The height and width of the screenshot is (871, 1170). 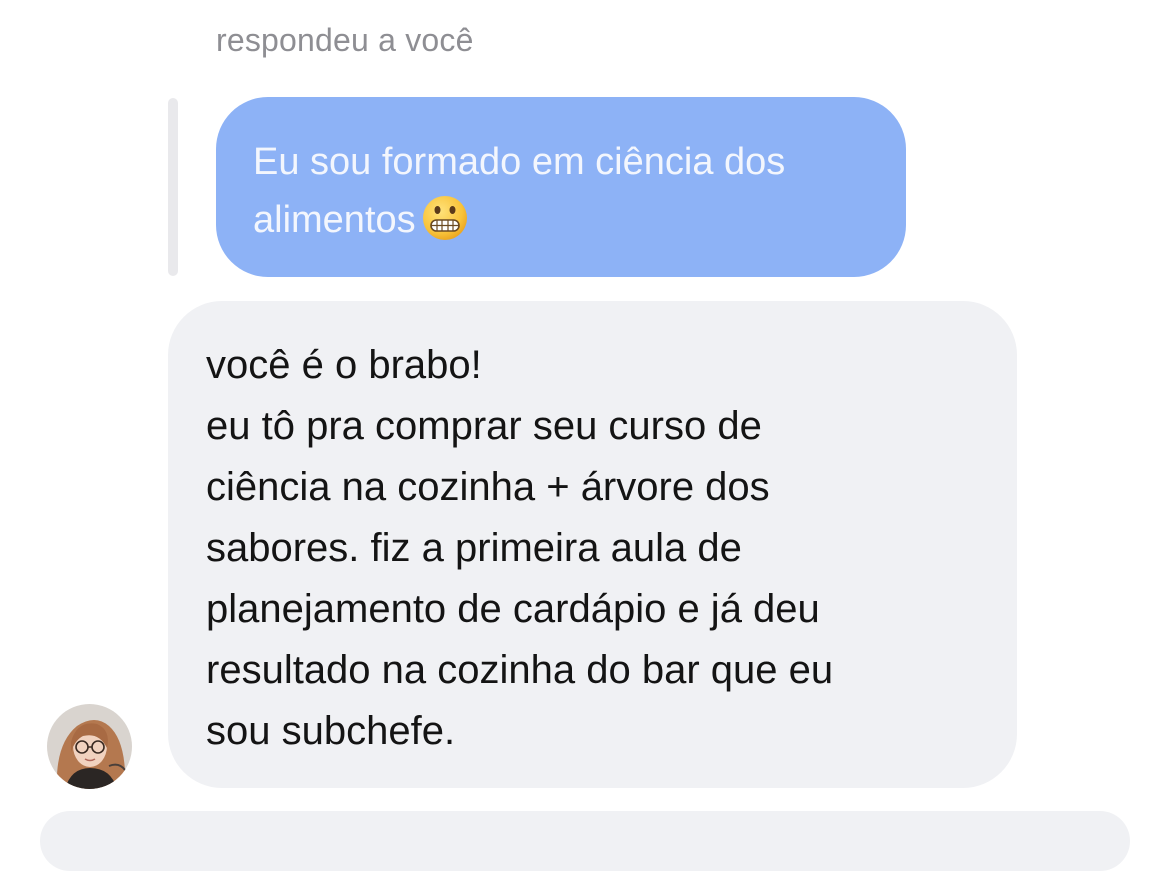 What do you see at coordinates (334, 220) in the screenshot?
I see `quoted-message-line: alimentos` at bounding box center [334, 220].